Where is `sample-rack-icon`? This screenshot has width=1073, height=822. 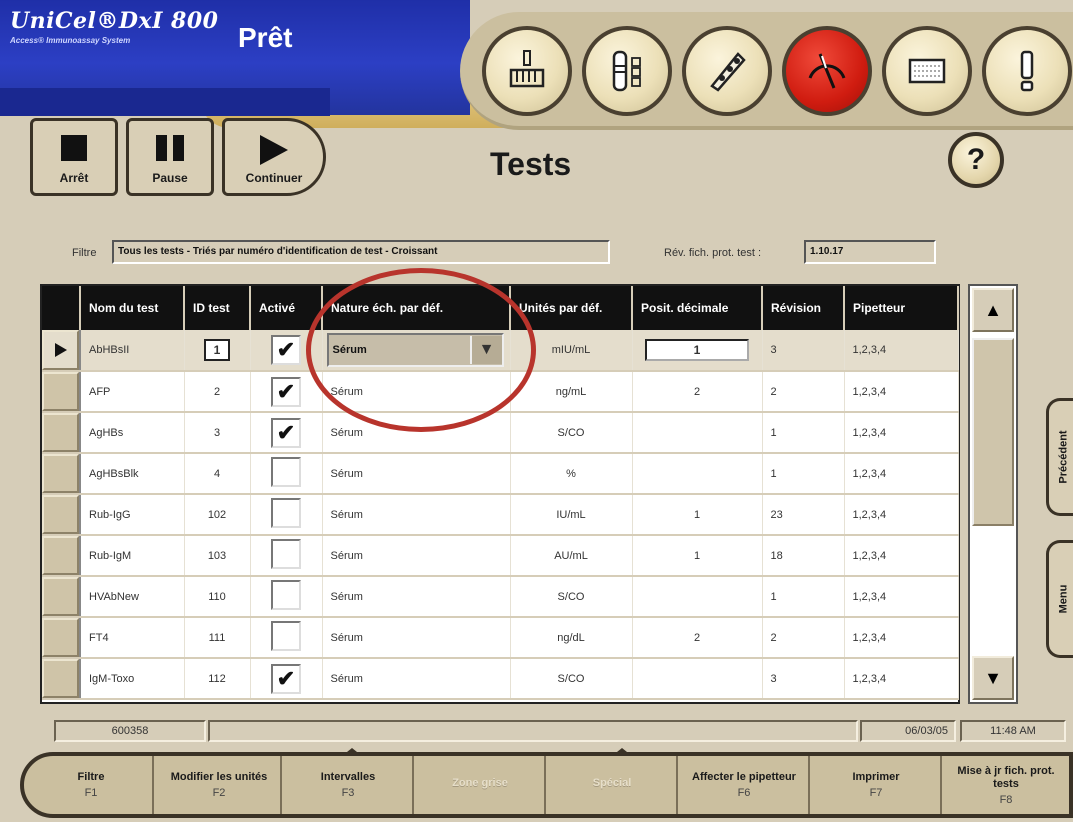 sample-rack-icon is located at coordinates (727, 71).